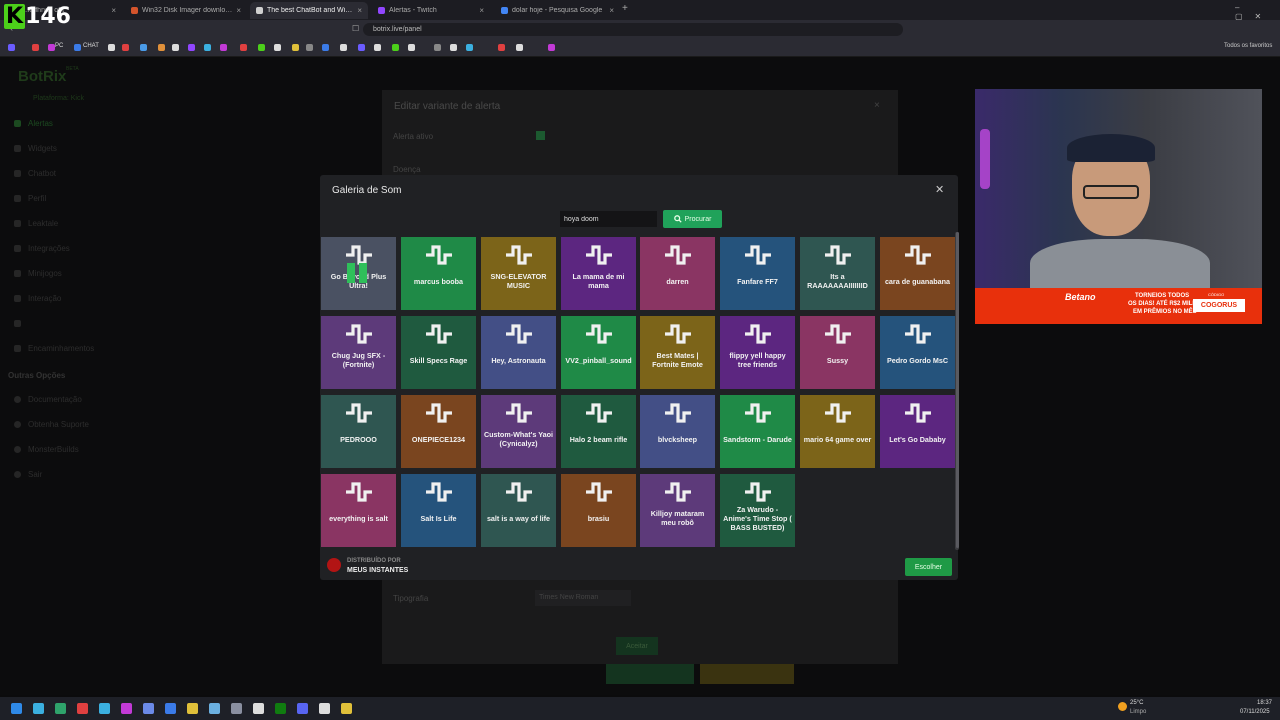 This screenshot has height=720, width=1280. I want to click on sidebar-item: Interação, so click(44, 298).